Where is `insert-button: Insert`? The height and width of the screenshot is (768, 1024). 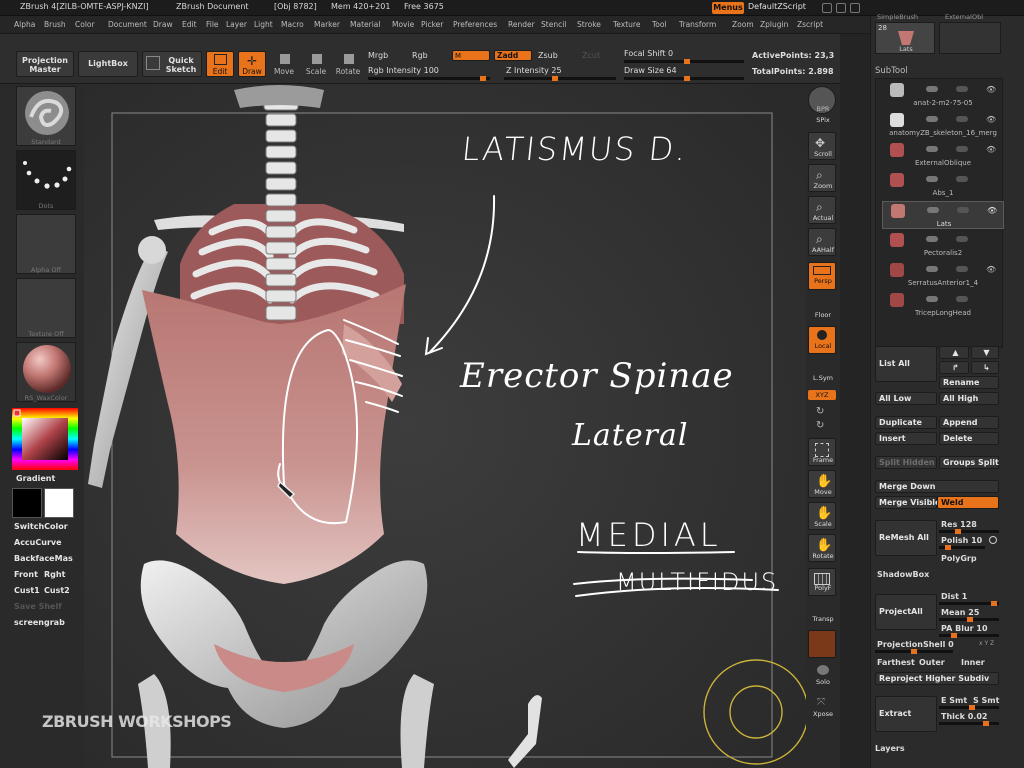
insert-button: Insert is located at coordinates (906, 438).